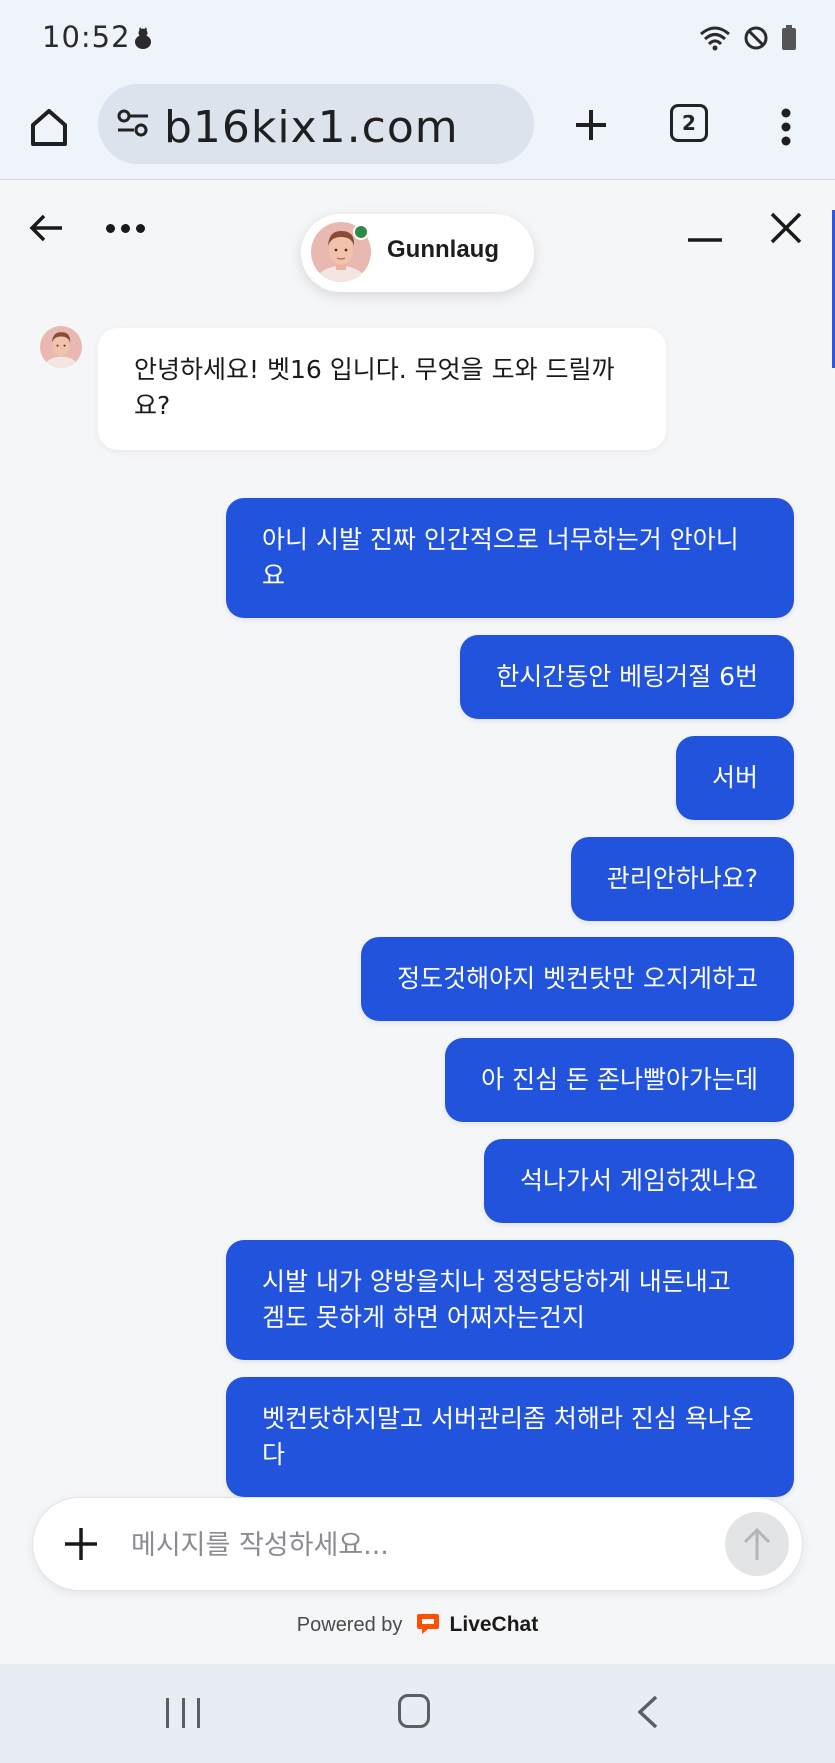 The width and height of the screenshot is (835, 1763). I want to click on status-time: 10:52, so click(86, 37).